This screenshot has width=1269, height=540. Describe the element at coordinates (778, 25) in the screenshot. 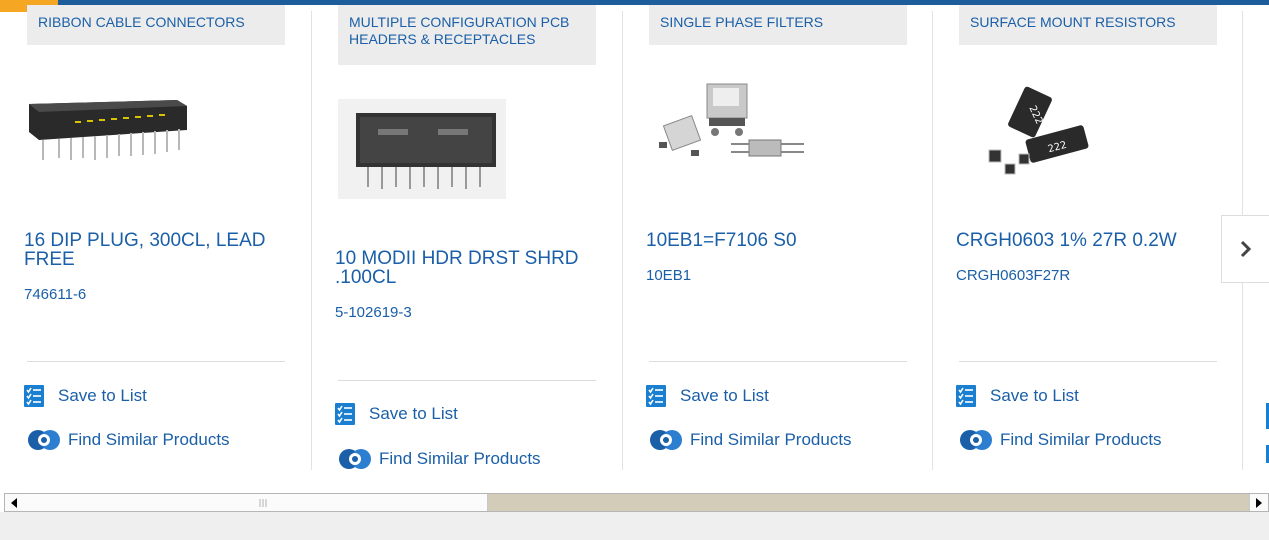

I see `category-label: SINGLE PHASE FILTERS` at that location.